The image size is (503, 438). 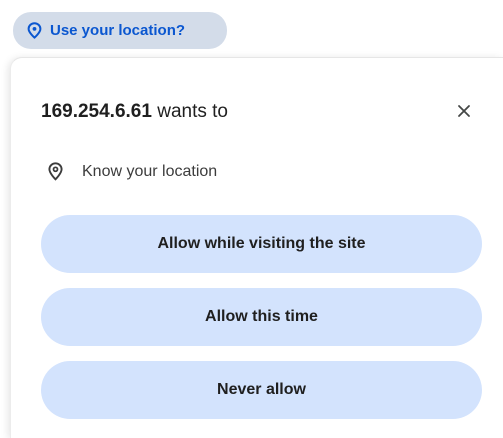 I want to click on close-button, so click(x=464, y=111).